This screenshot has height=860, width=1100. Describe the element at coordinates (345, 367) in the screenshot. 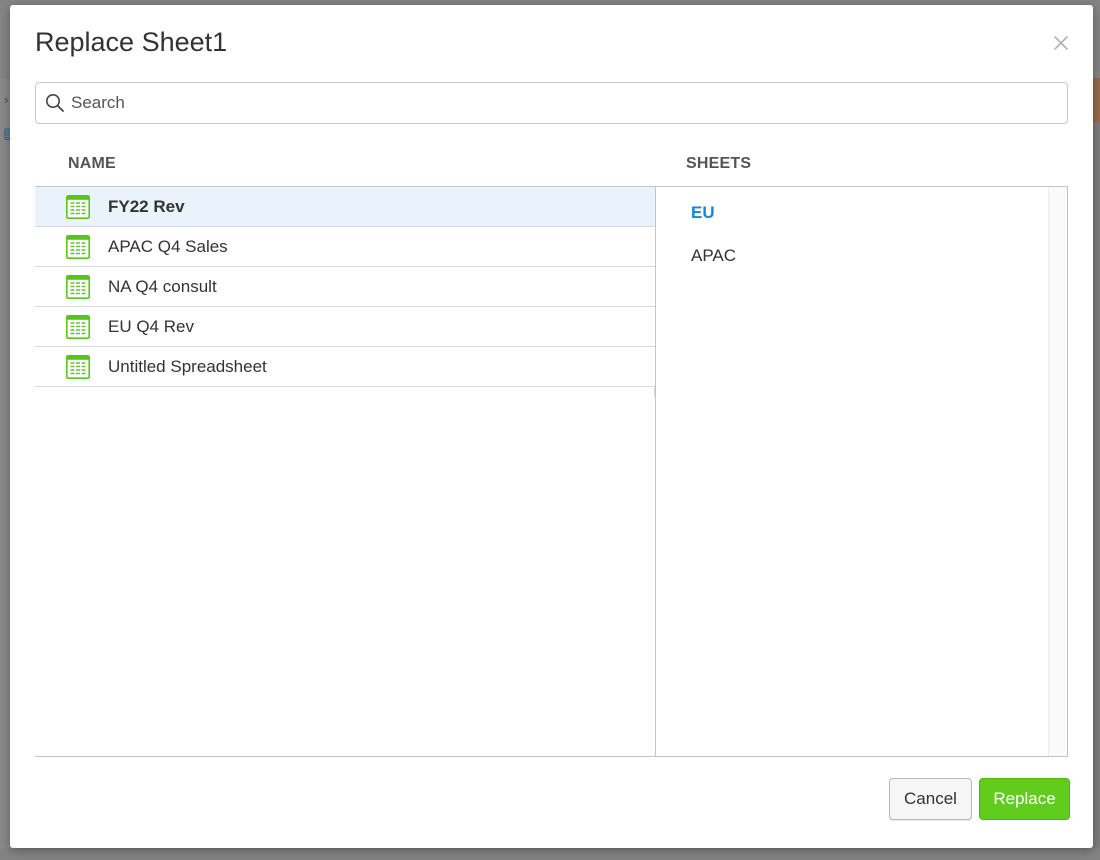

I see `file-list-item: Untitled Spreadsheet` at that location.